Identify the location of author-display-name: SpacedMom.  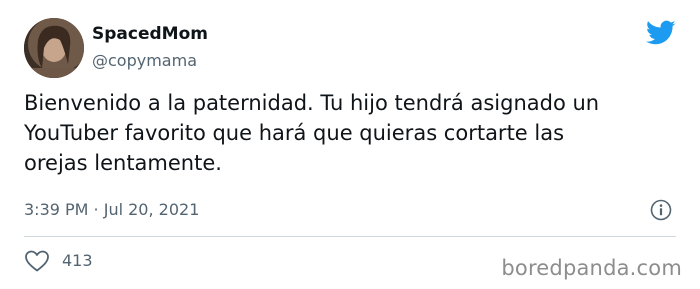
(150, 34).